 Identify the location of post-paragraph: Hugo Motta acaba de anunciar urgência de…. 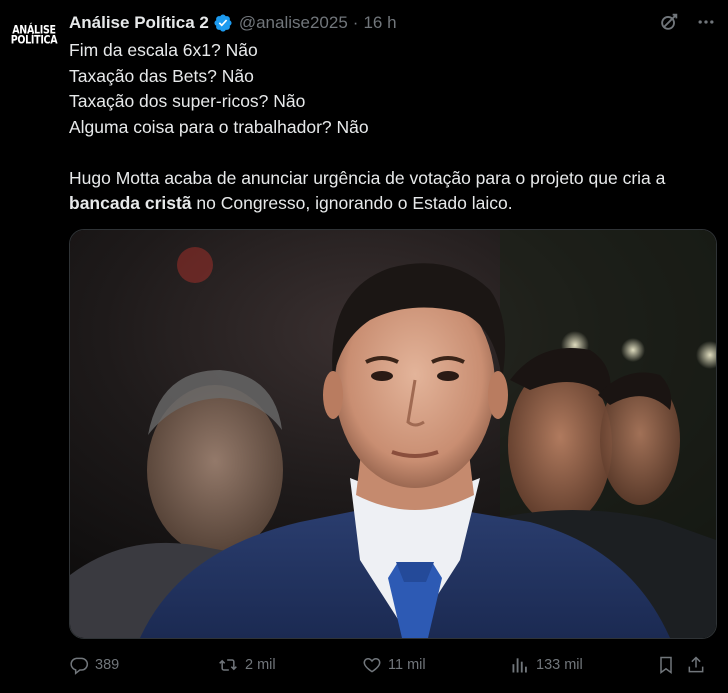
(394, 191).